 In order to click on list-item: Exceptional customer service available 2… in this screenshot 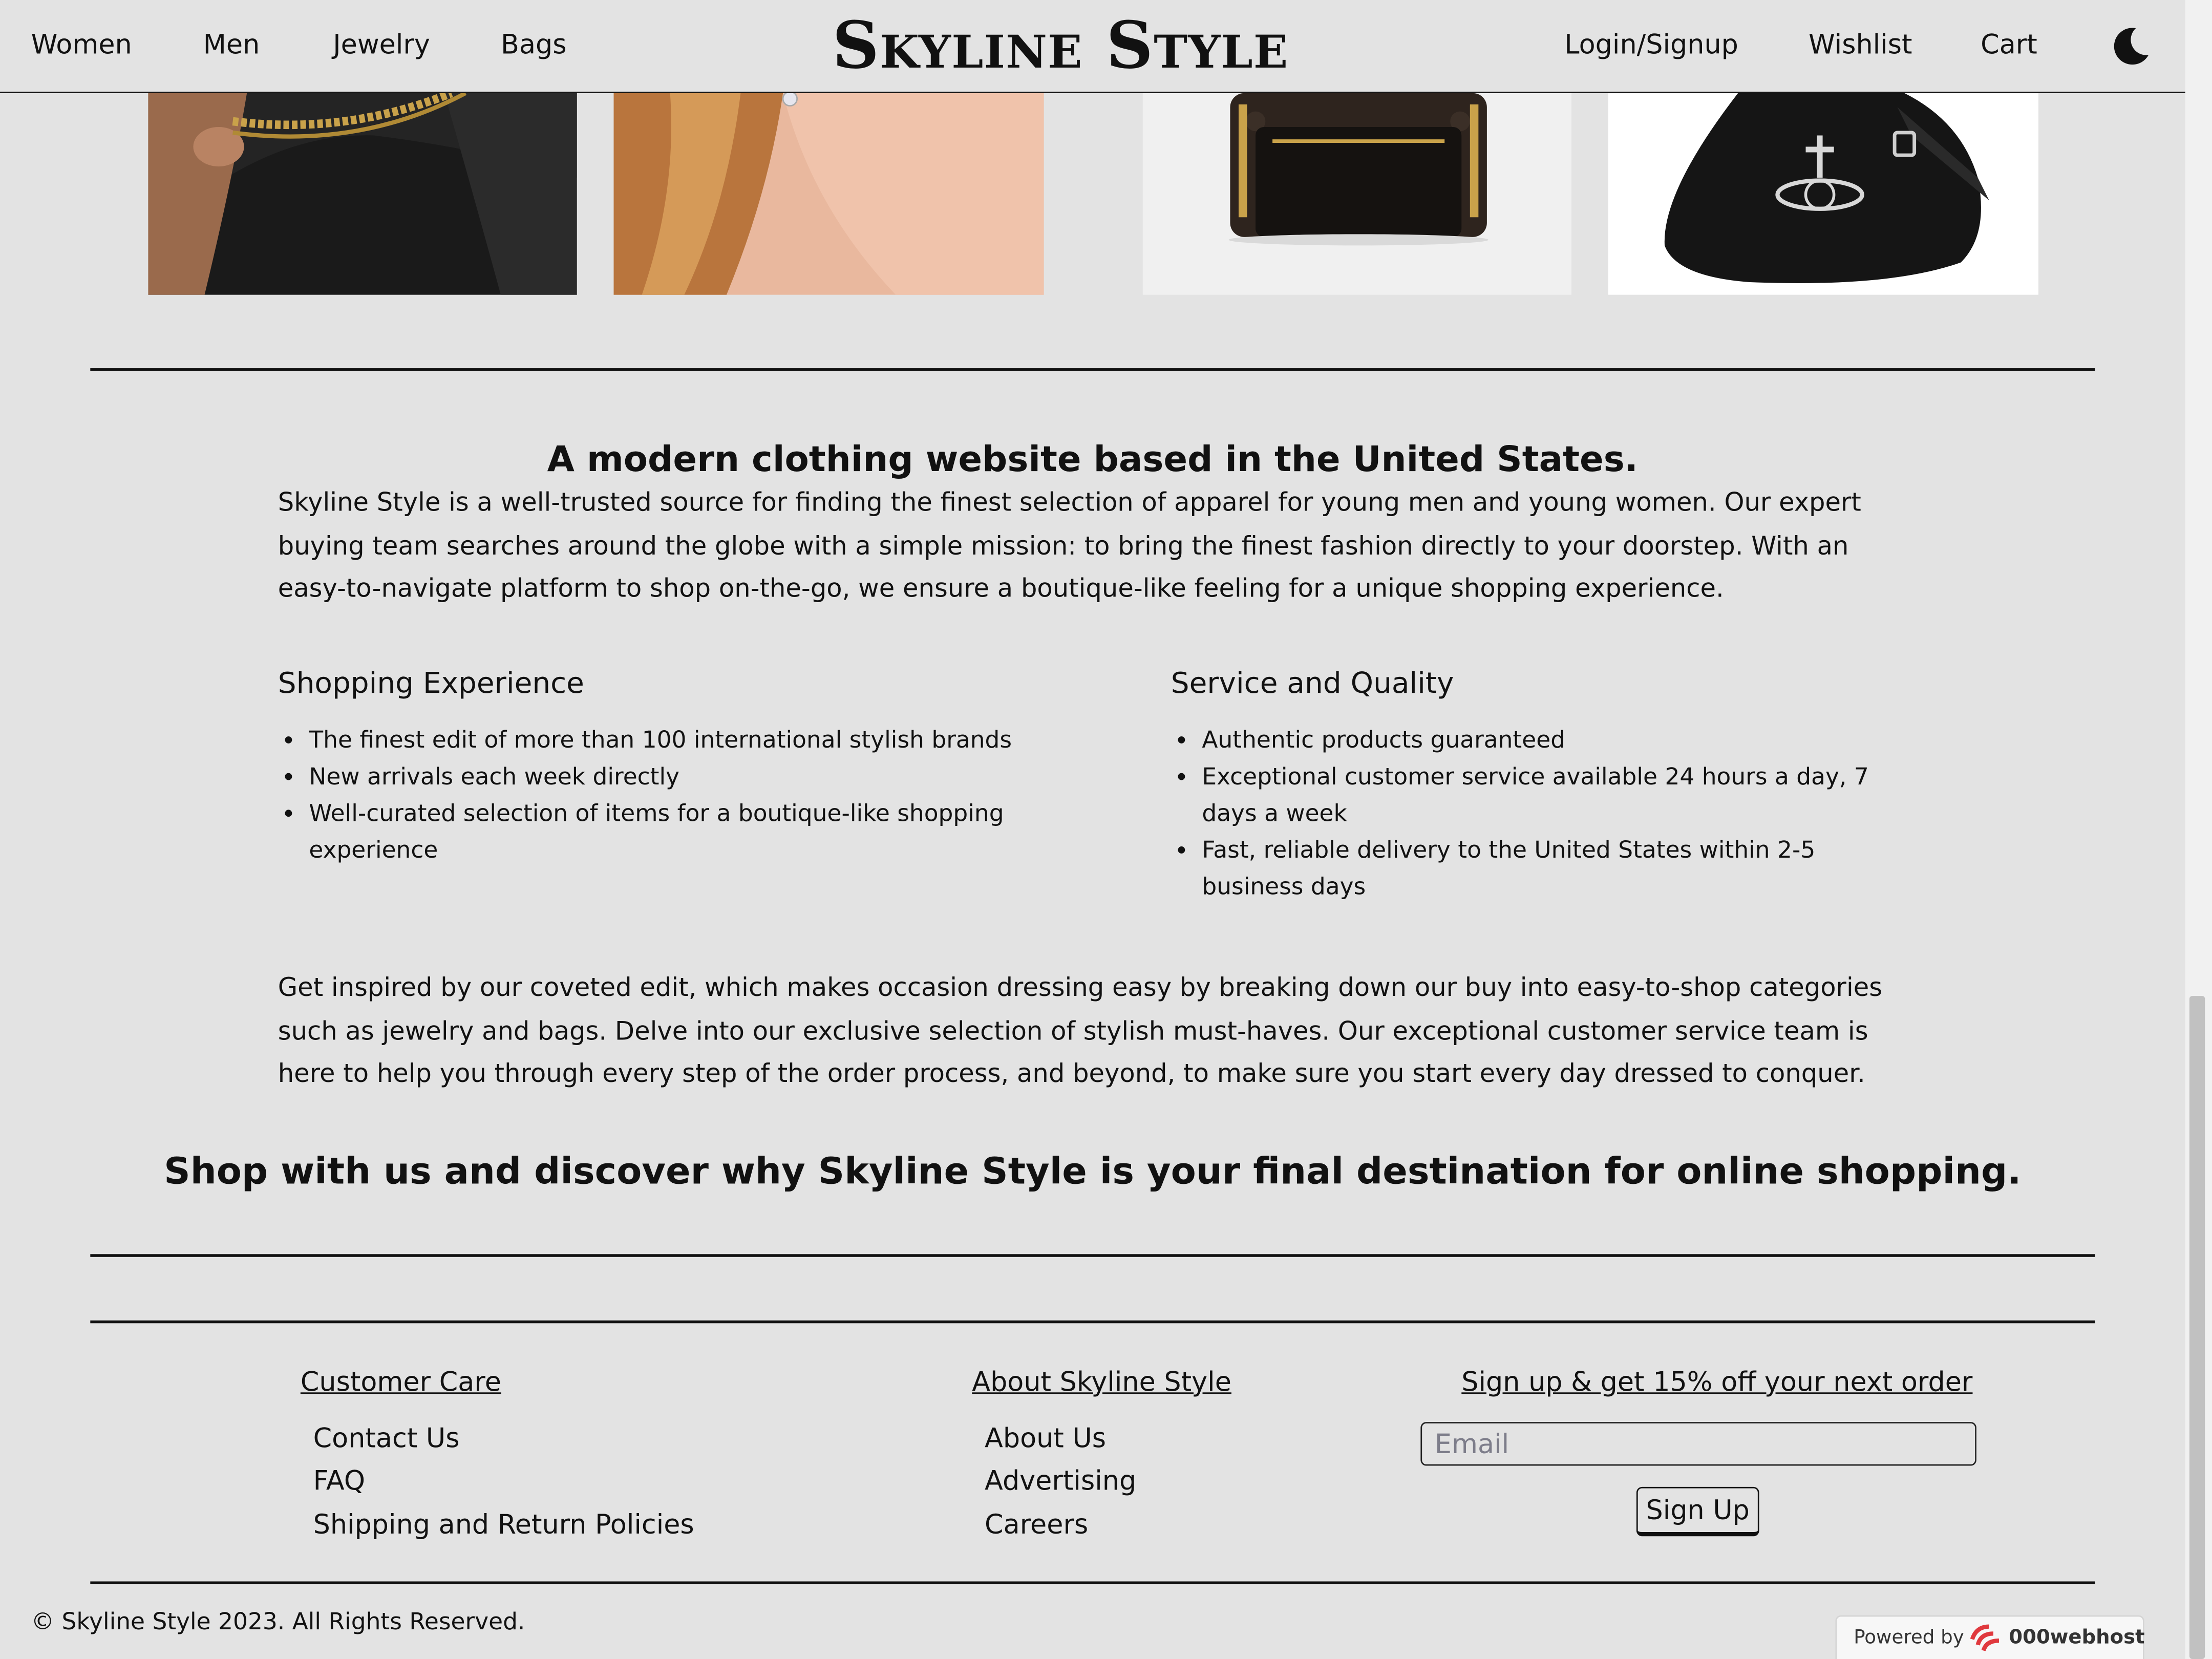, I will do `click(1561, 796)`.